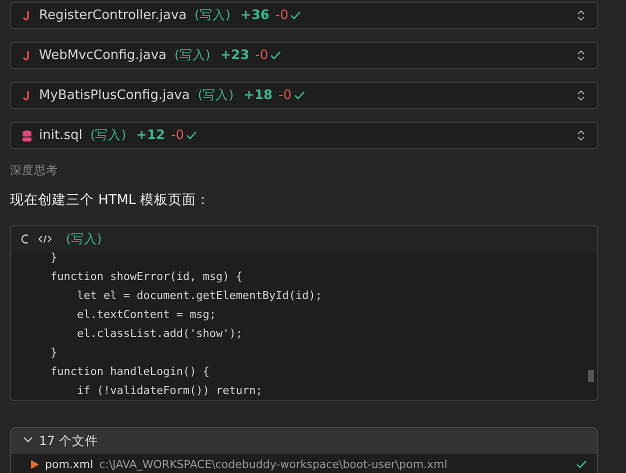 Image resolution: width=626 pixels, height=473 pixels. Describe the element at coordinates (45, 239) in the screenshot. I see `code-icon` at that location.